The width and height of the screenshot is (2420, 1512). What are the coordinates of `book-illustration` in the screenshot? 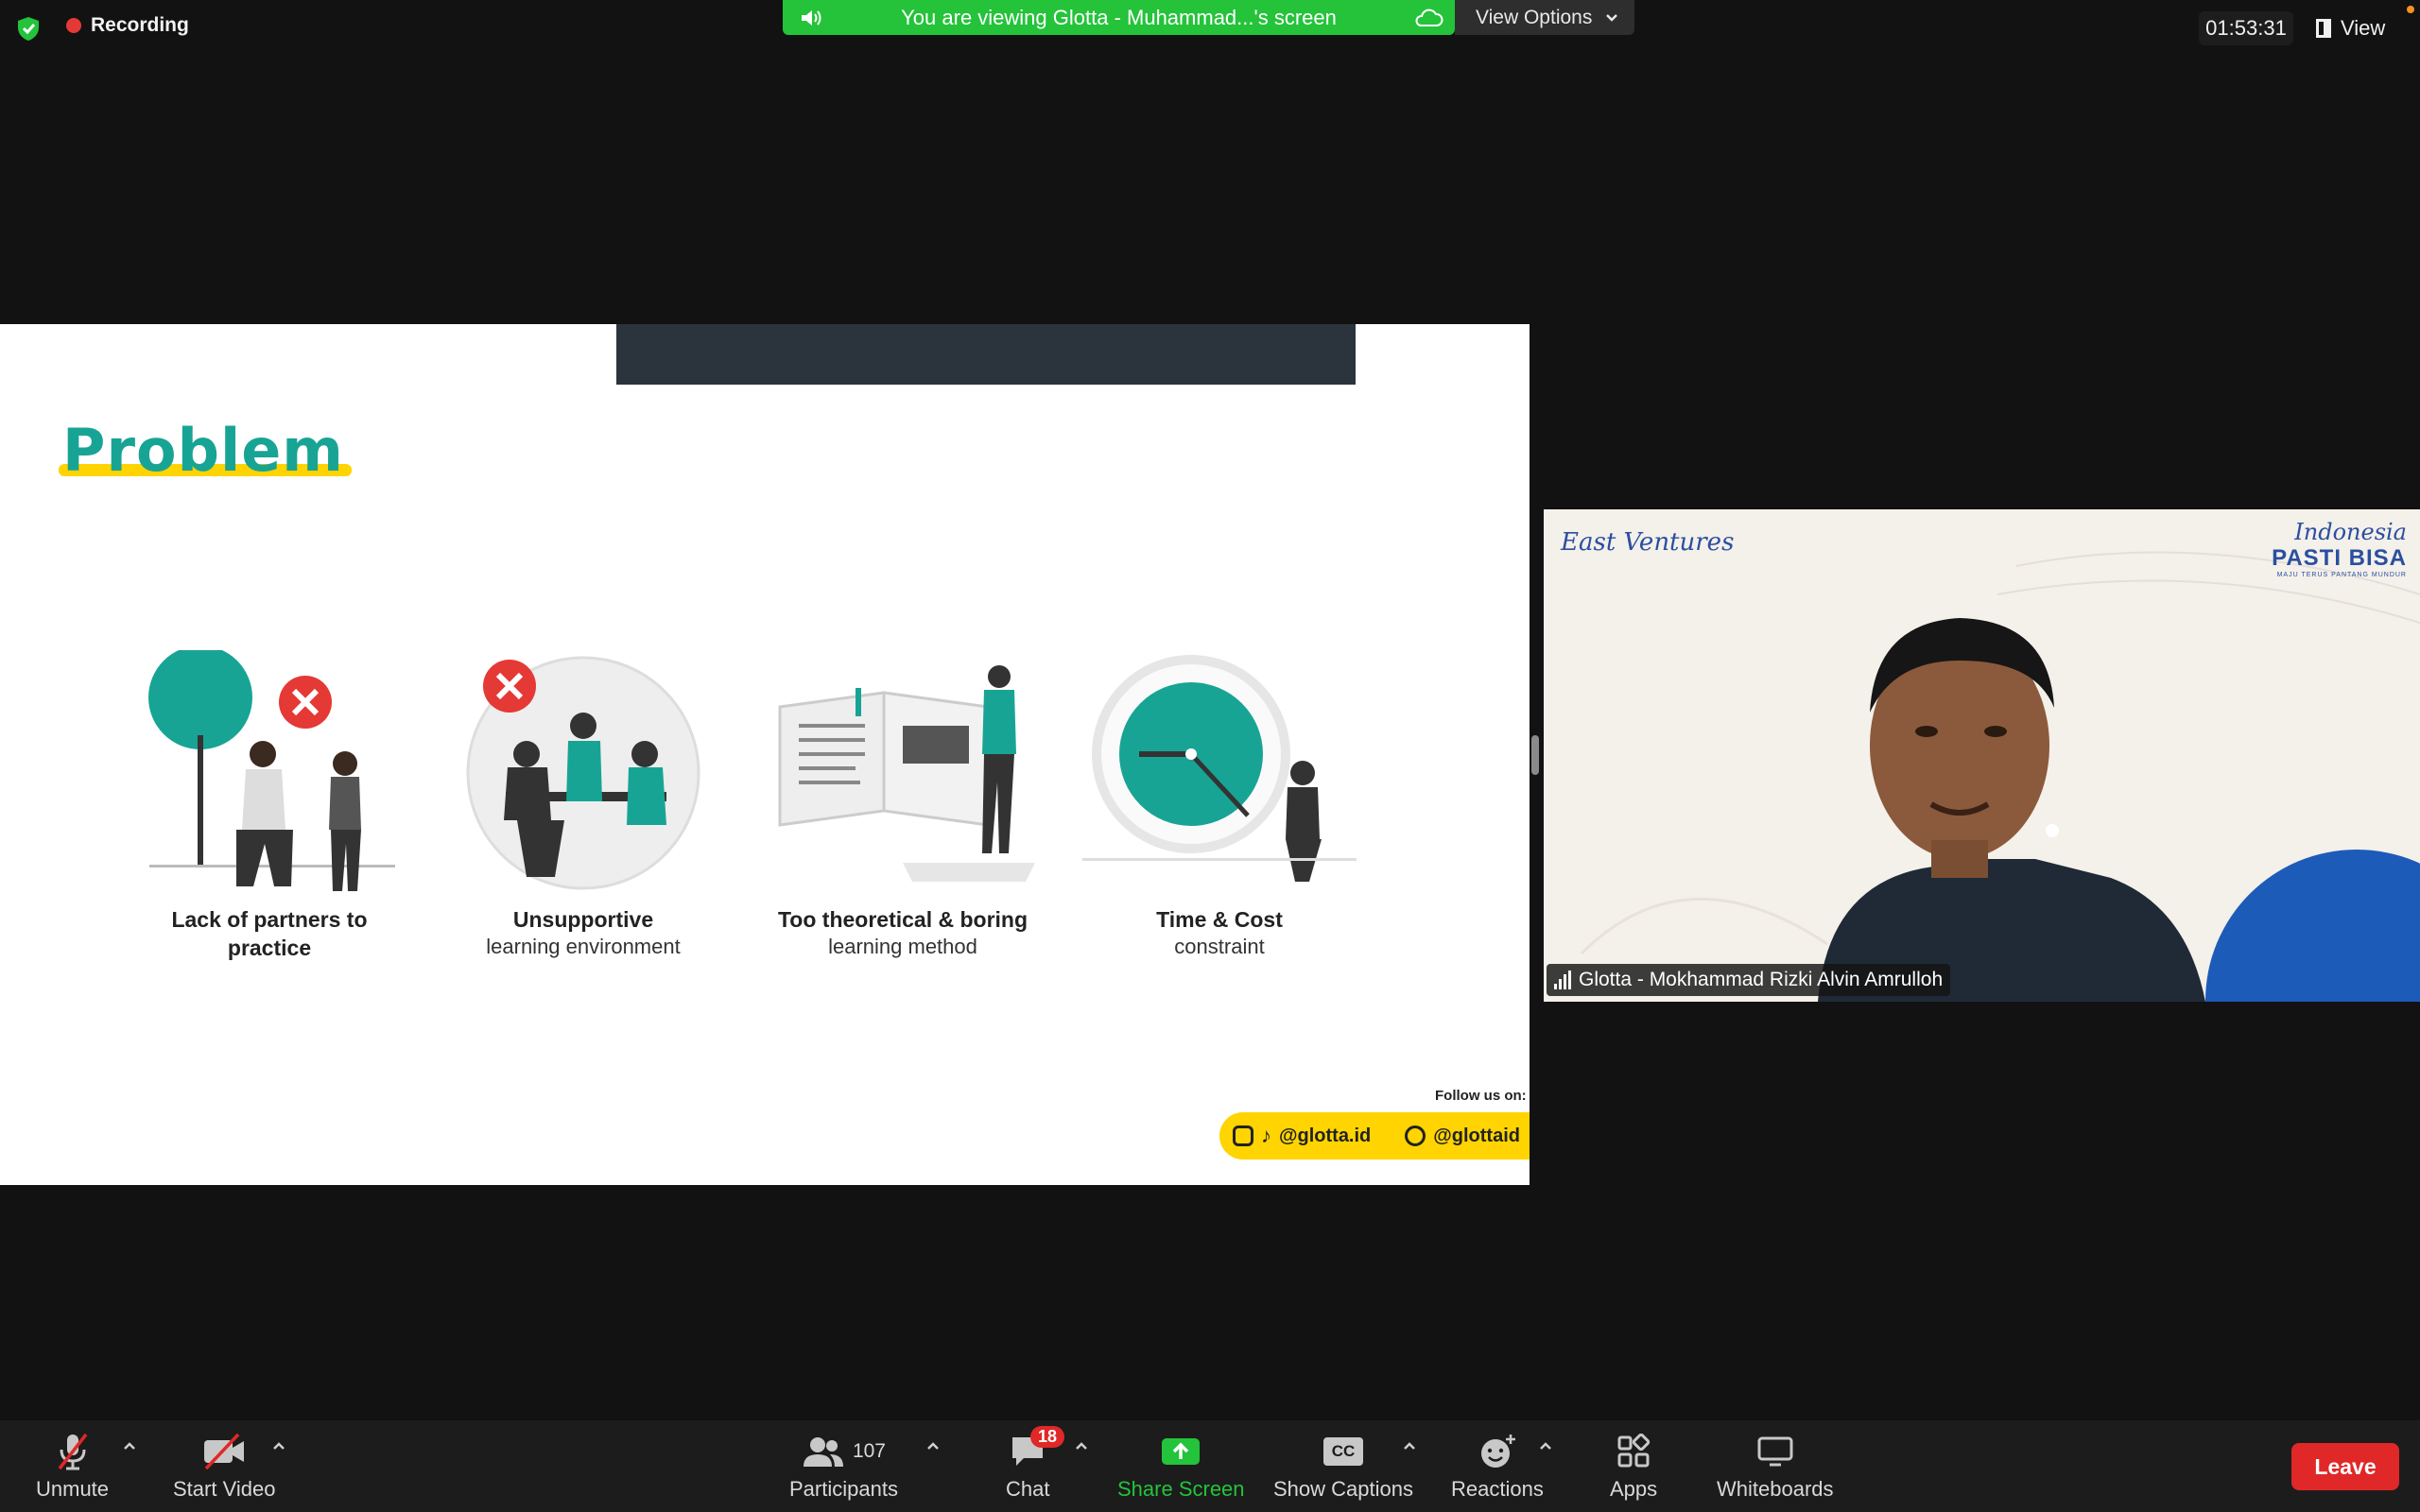 It's located at (906, 773).